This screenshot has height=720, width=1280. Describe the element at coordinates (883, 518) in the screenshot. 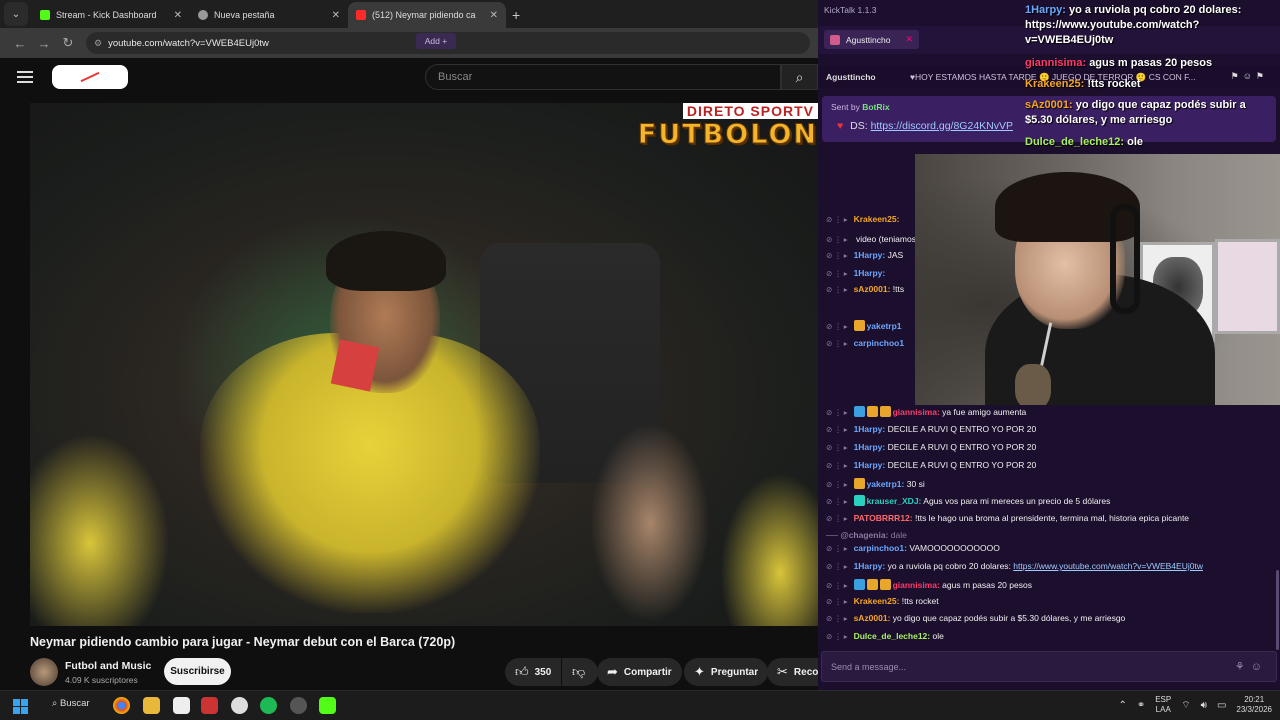

I see `chat-username: PATOBRRR12:` at that location.